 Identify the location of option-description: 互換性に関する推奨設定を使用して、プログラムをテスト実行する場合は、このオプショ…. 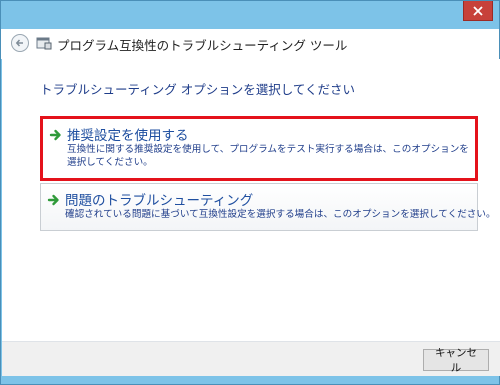
(268, 156).